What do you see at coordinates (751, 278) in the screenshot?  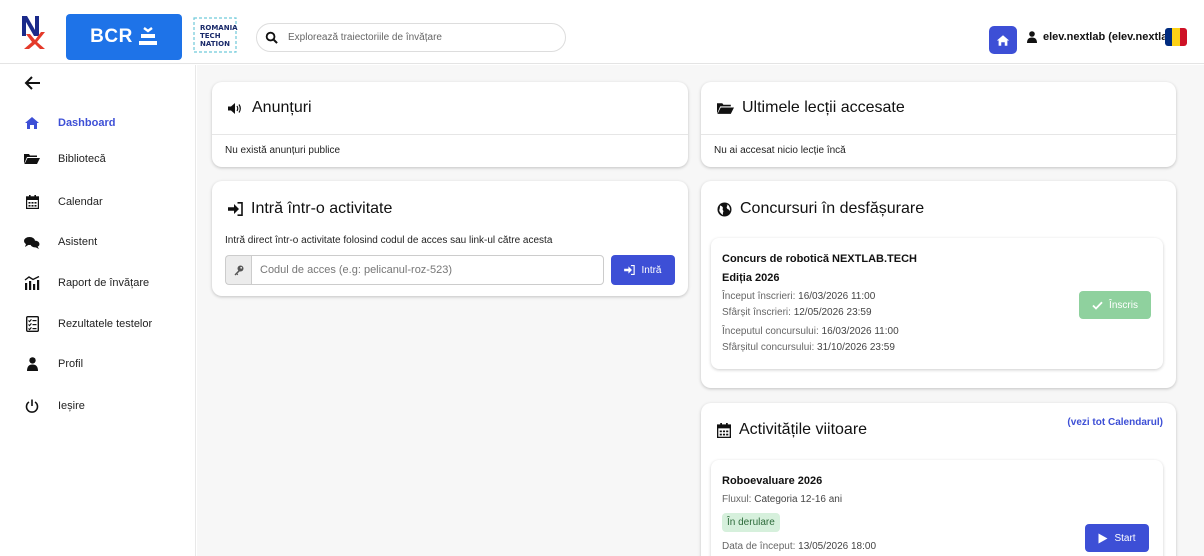 I see `contest-edition: Ediția 2026` at bounding box center [751, 278].